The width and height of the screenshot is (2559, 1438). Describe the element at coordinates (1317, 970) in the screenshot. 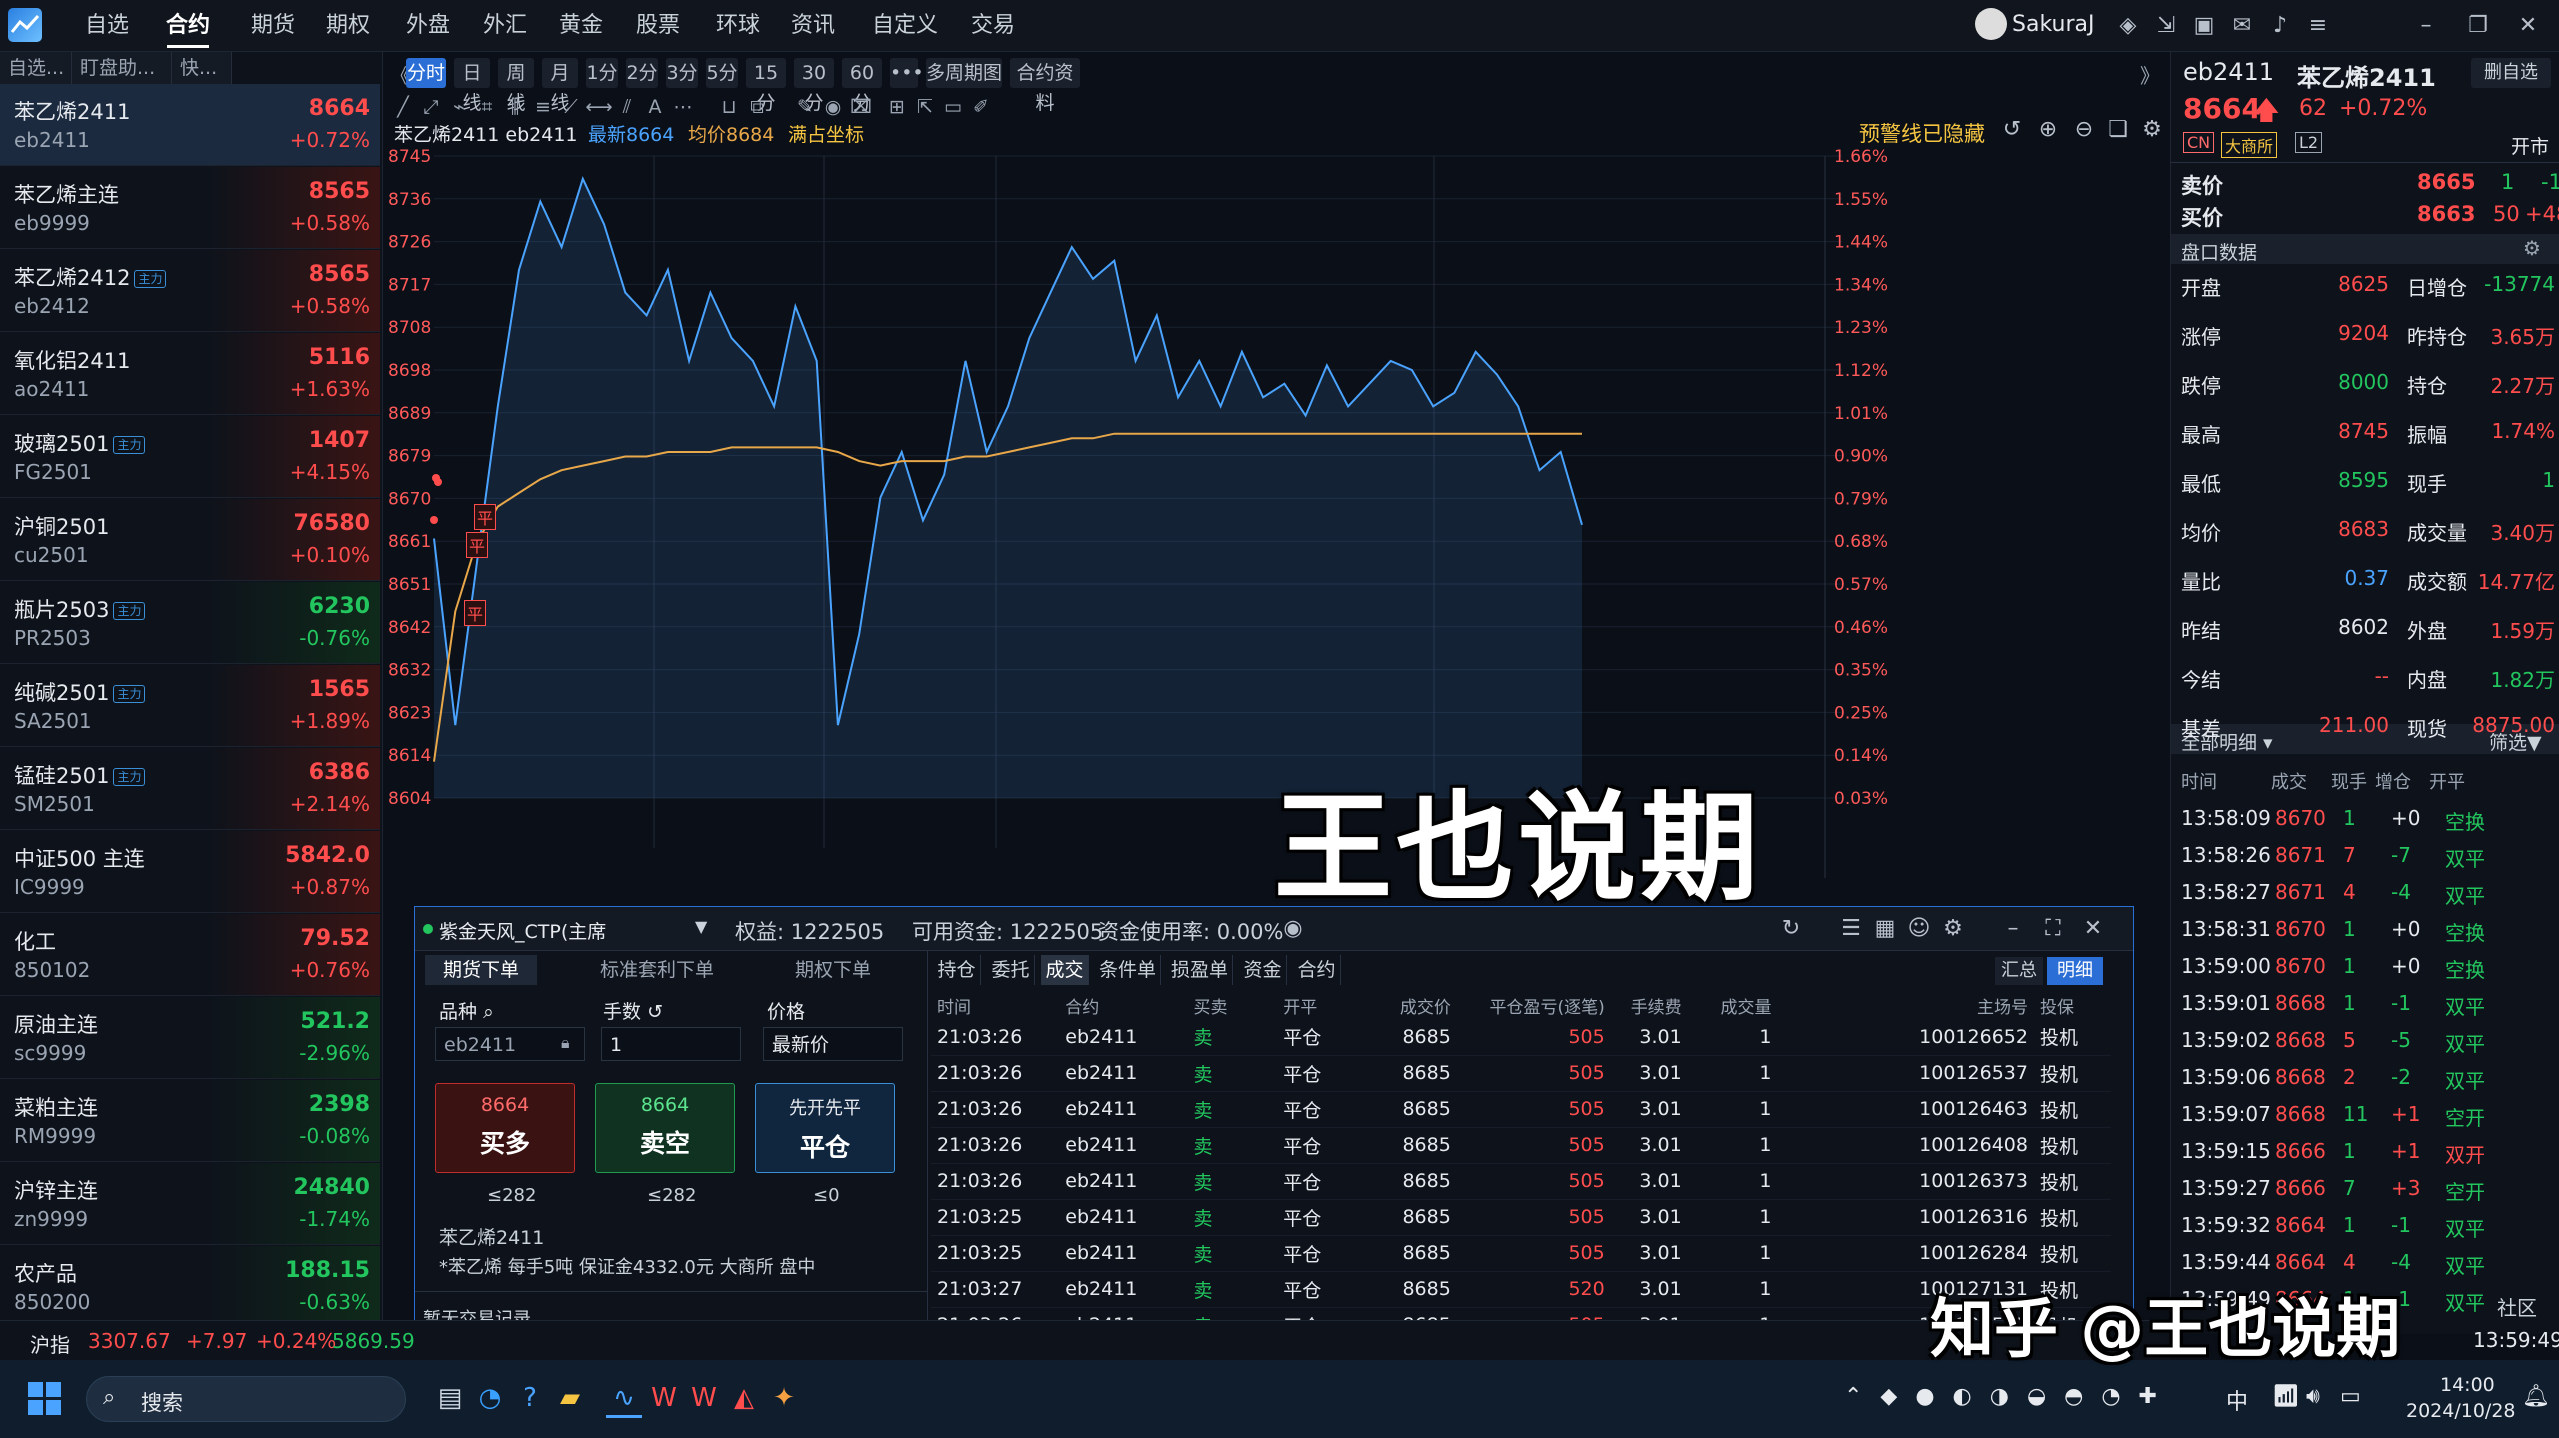

I see `record-tab-6: 合约` at that location.